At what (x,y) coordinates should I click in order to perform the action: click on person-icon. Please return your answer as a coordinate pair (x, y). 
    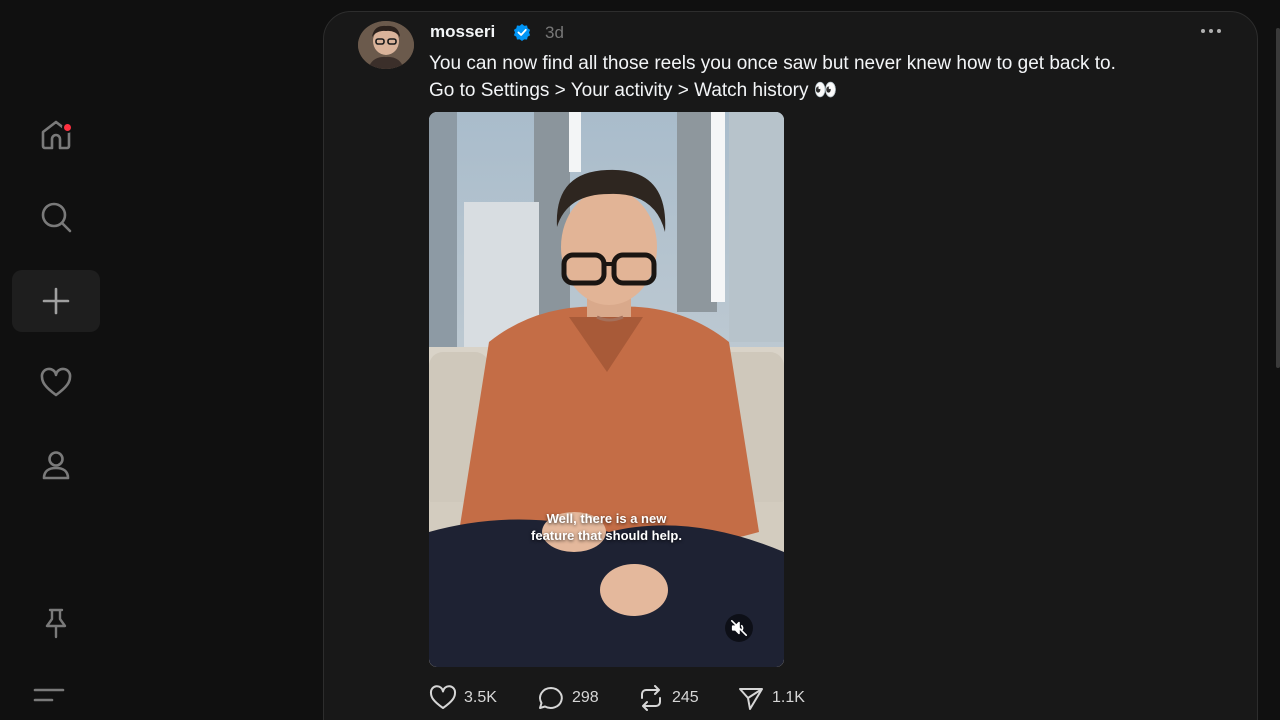
    Looking at the image, I should click on (56, 465).